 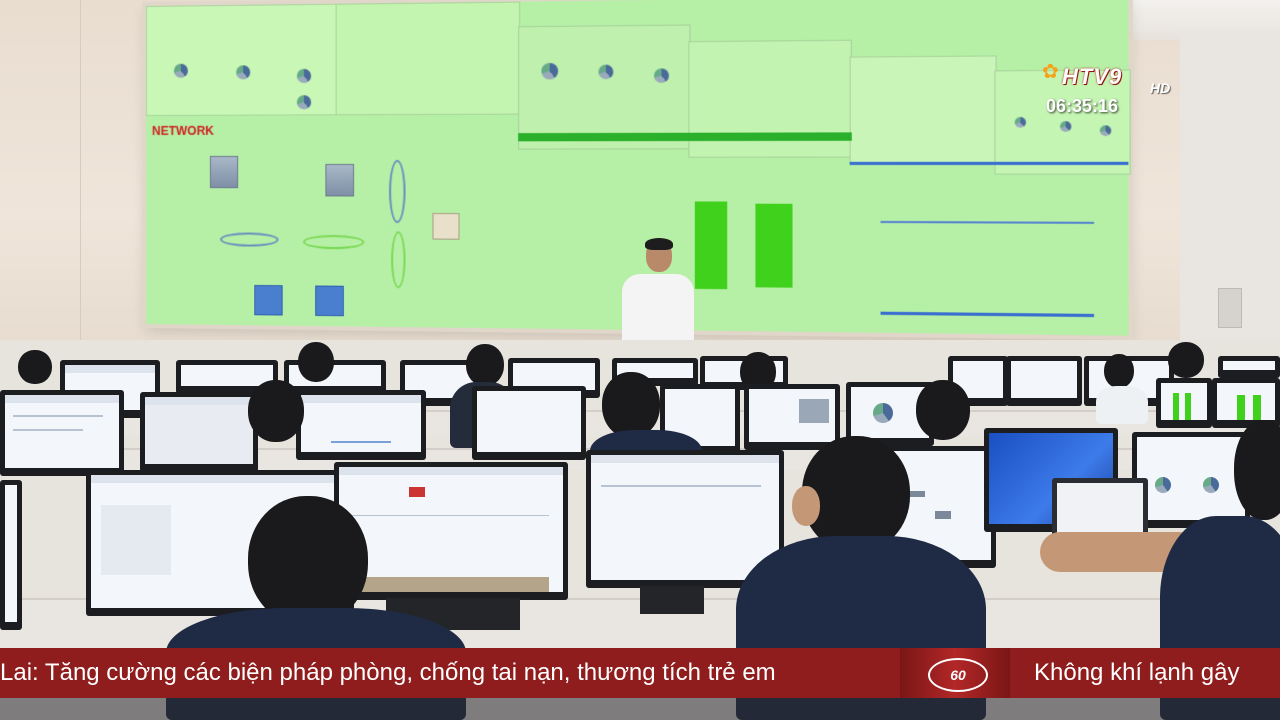 What do you see at coordinates (685, 137) in the screenshot?
I see `green-banner` at bounding box center [685, 137].